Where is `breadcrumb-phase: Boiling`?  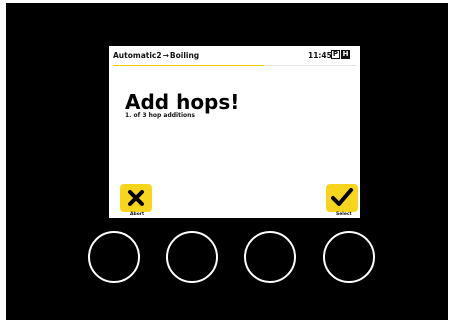 breadcrumb-phase: Boiling is located at coordinates (184, 55).